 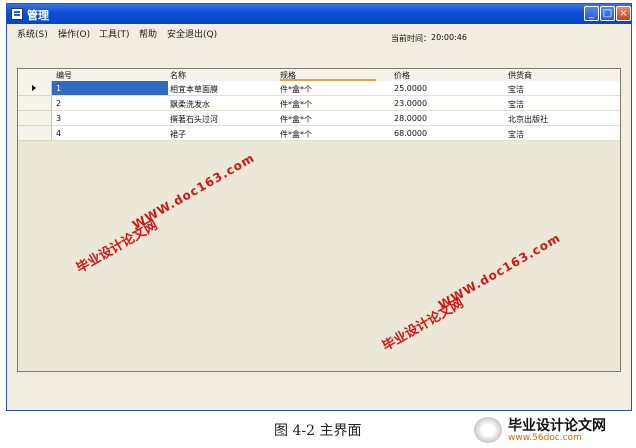 I want to click on cell-name: 飘柔洗发水, so click(x=190, y=104).